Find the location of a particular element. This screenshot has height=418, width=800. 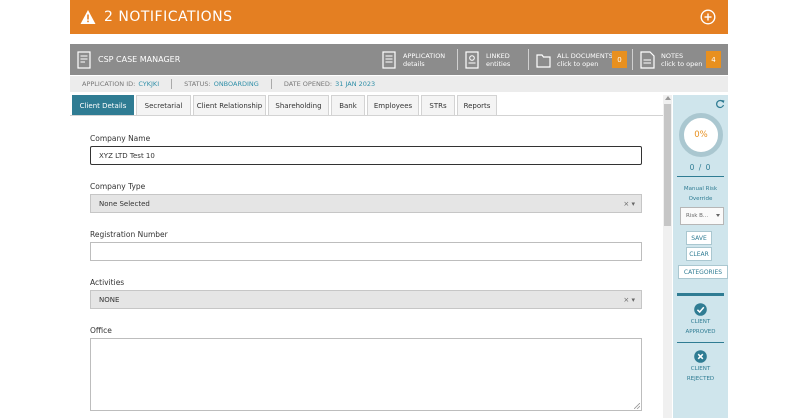

resize-handle-icon is located at coordinates (637, 406).